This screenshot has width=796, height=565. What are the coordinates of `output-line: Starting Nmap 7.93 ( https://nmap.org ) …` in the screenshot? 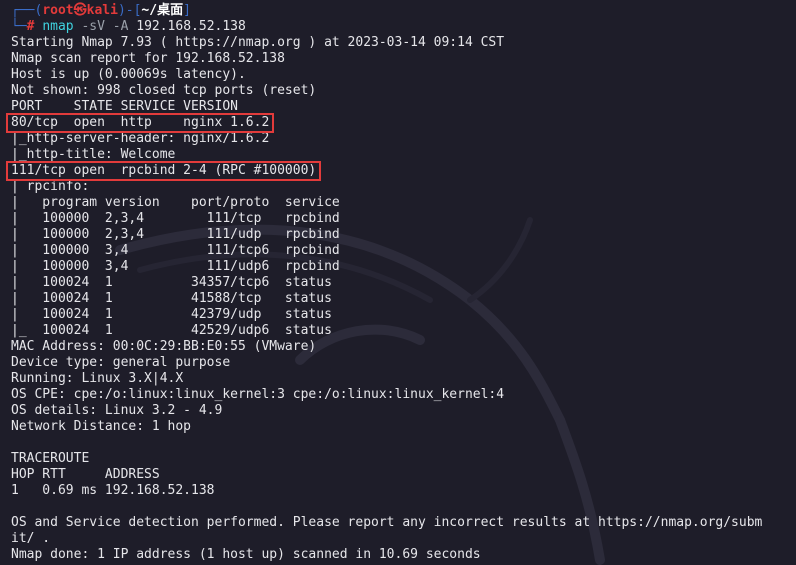 It's located at (258, 42).